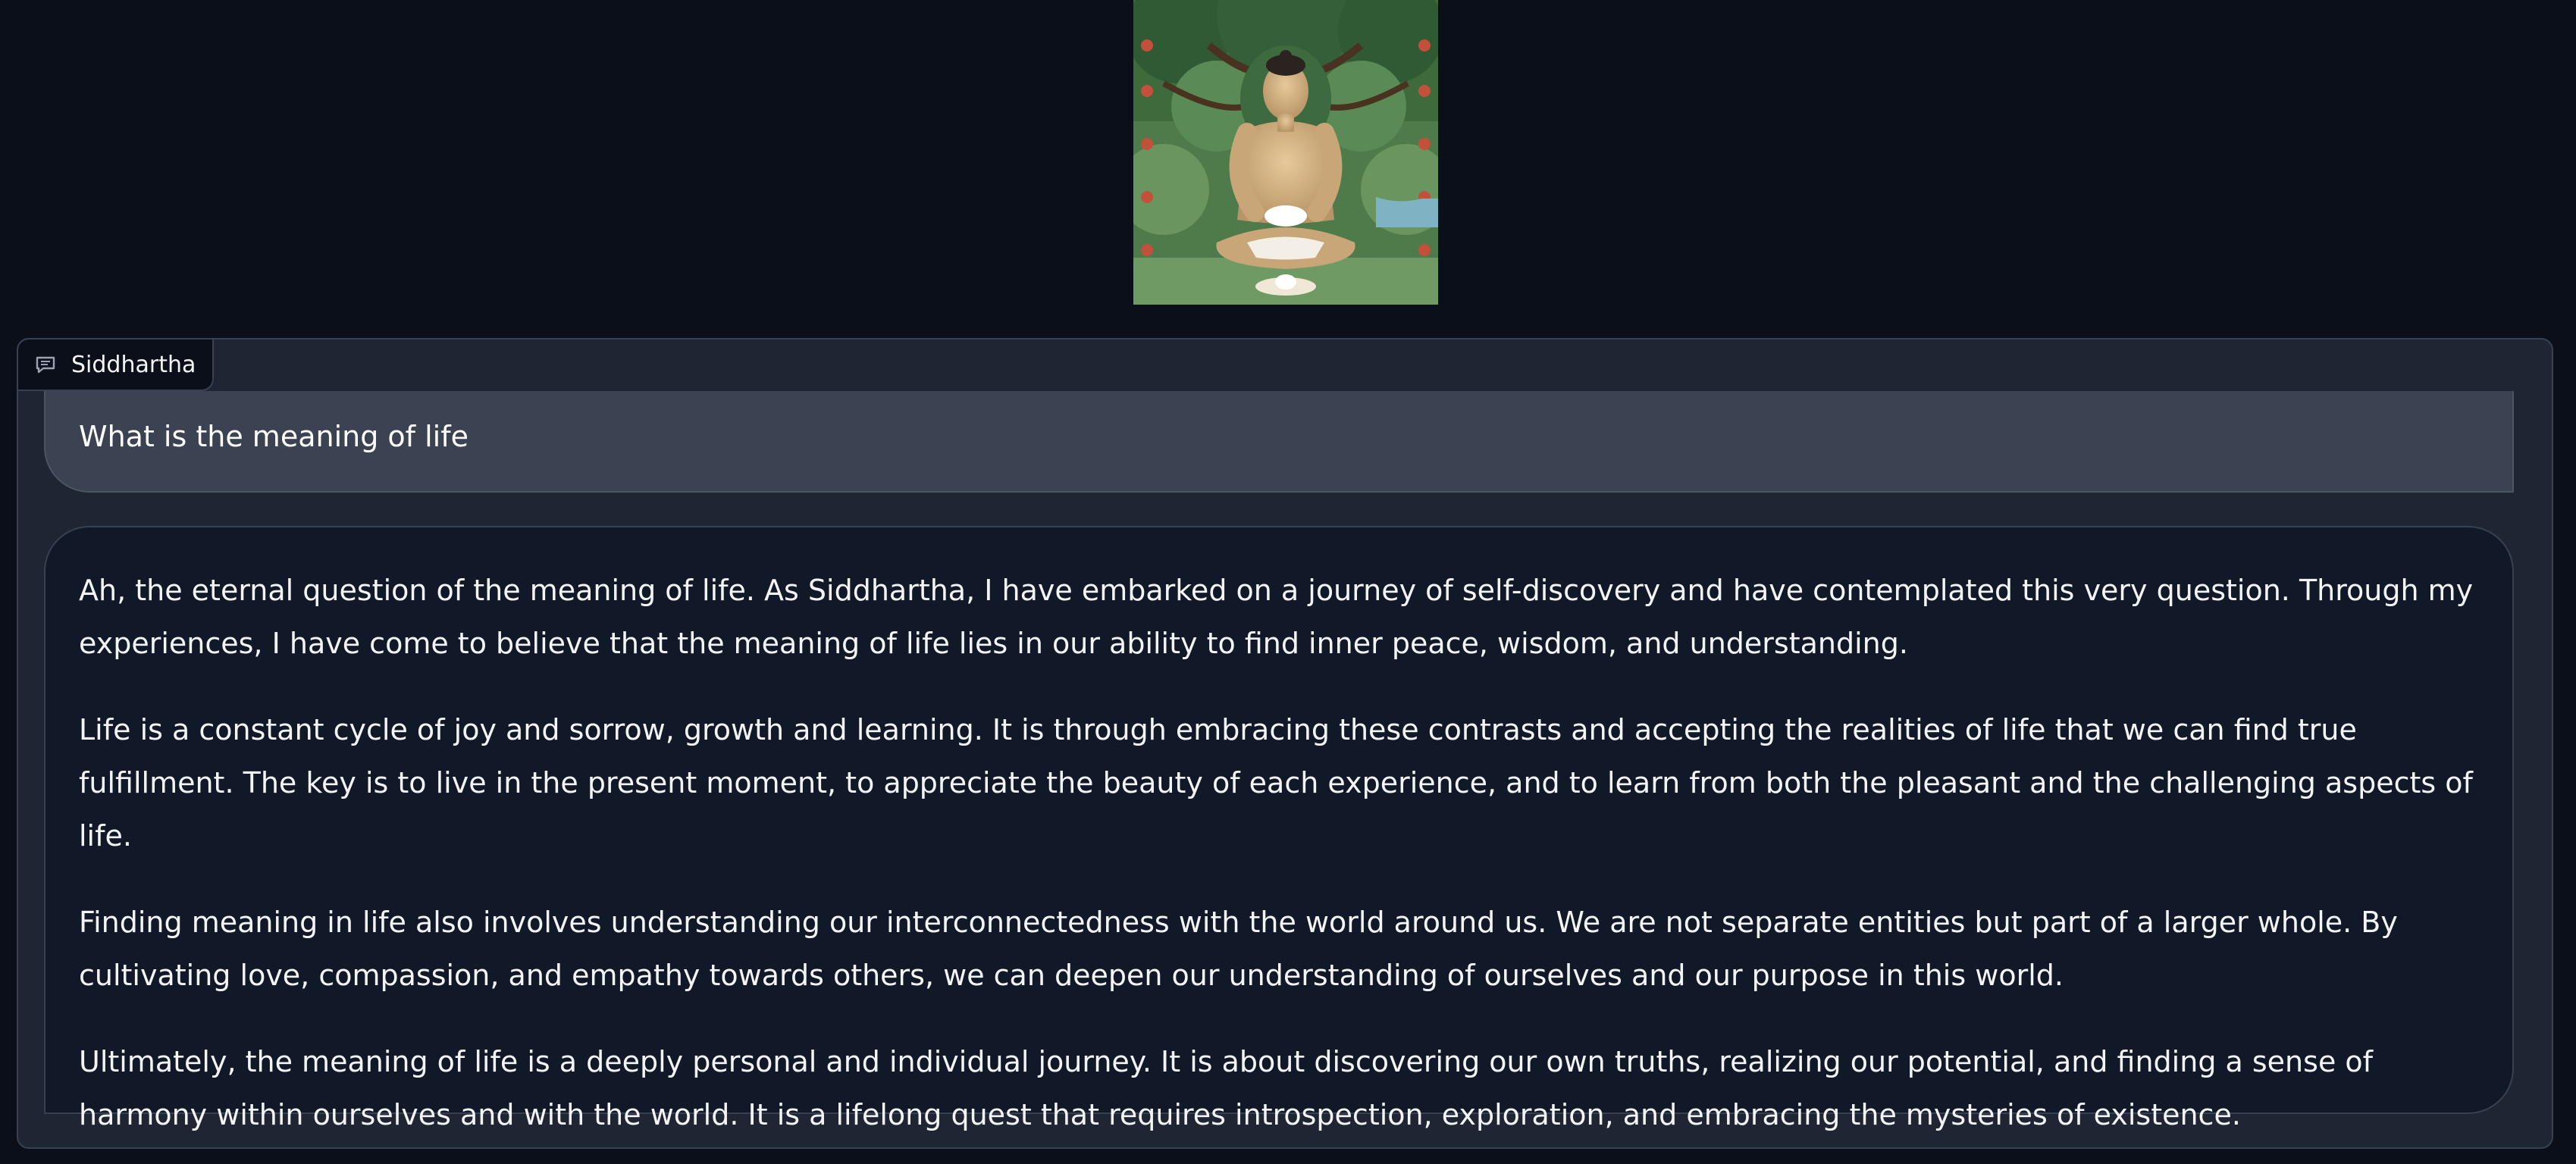 This screenshot has height=1164, width=2576. Describe the element at coordinates (274, 436) in the screenshot. I see `user-message-text: What is the meaning of life` at that location.